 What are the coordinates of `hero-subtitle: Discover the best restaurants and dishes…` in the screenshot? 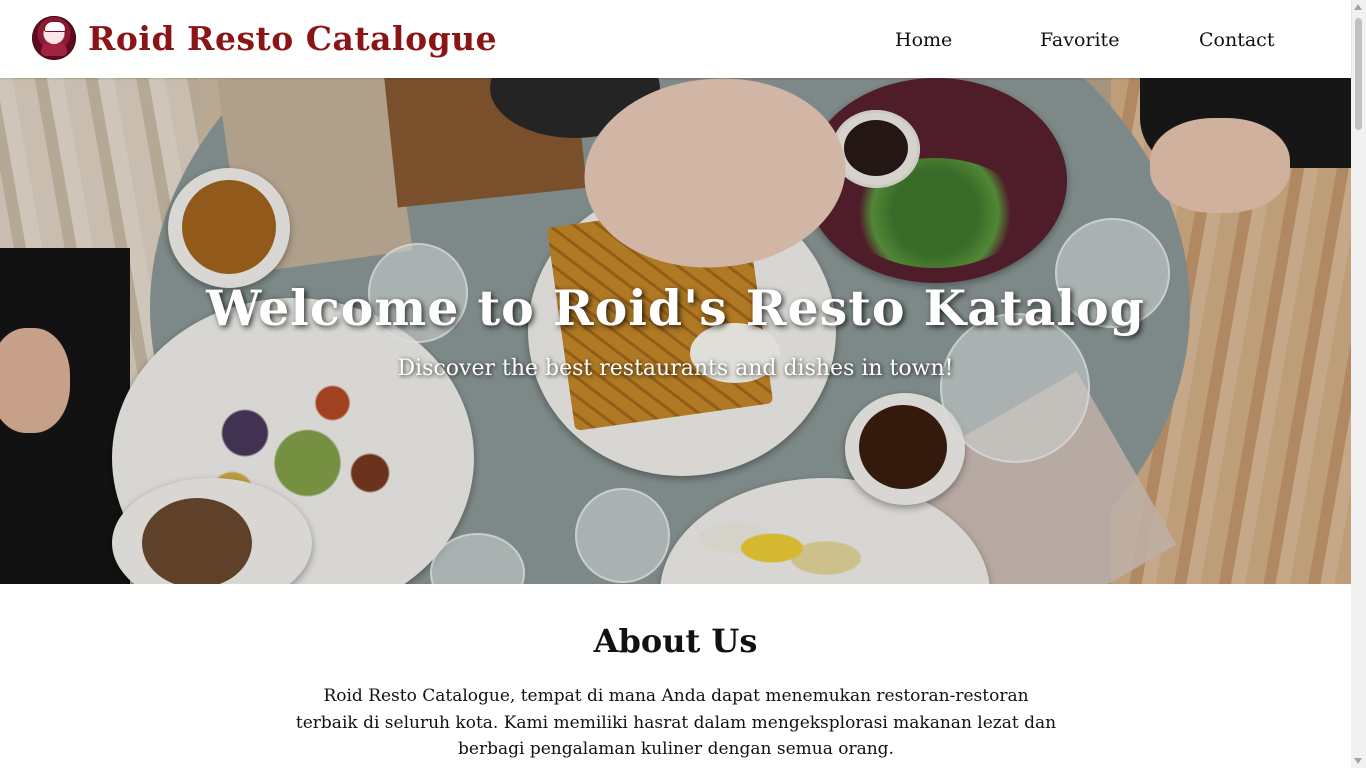 It's located at (675, 368).